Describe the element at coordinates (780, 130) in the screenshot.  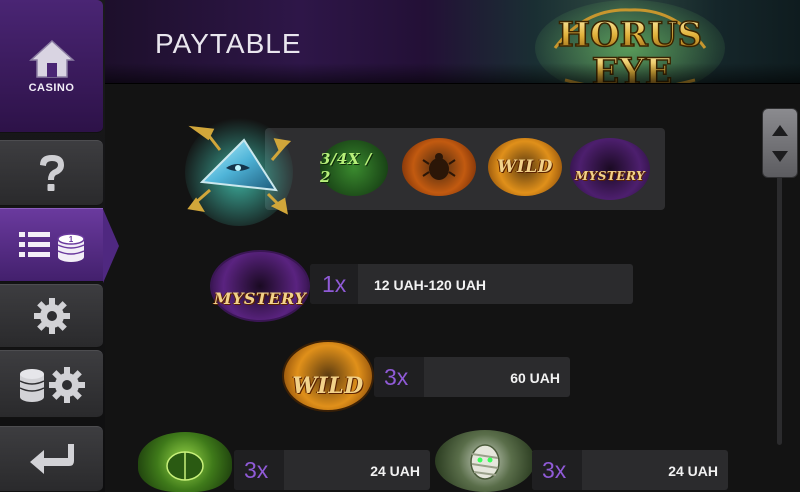
I see `scroll-up-button` at that location.